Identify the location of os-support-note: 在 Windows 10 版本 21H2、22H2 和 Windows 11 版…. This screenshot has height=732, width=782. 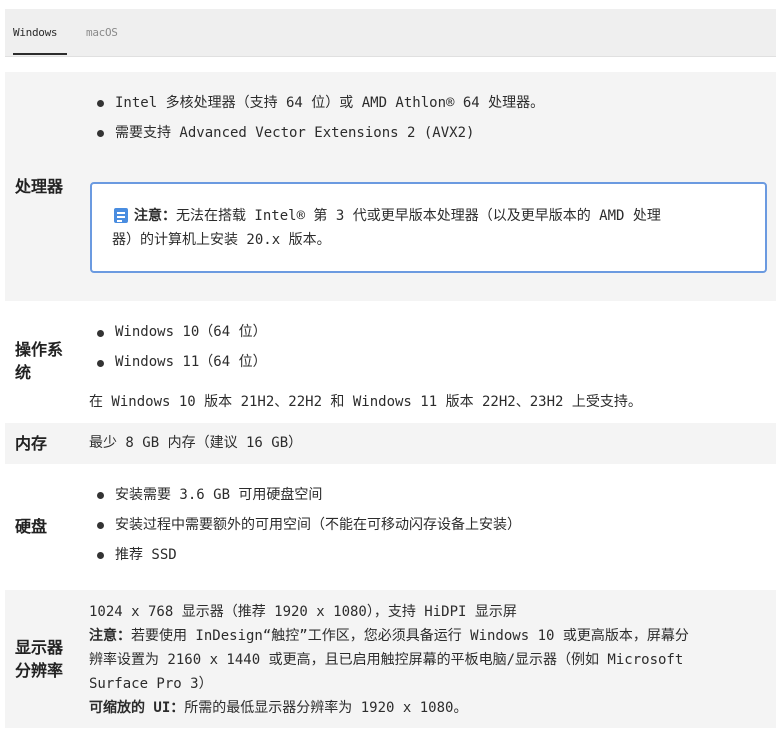
(365, 402).